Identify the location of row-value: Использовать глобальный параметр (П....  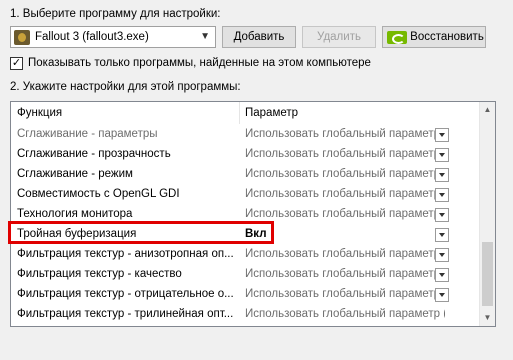
(345, 214).